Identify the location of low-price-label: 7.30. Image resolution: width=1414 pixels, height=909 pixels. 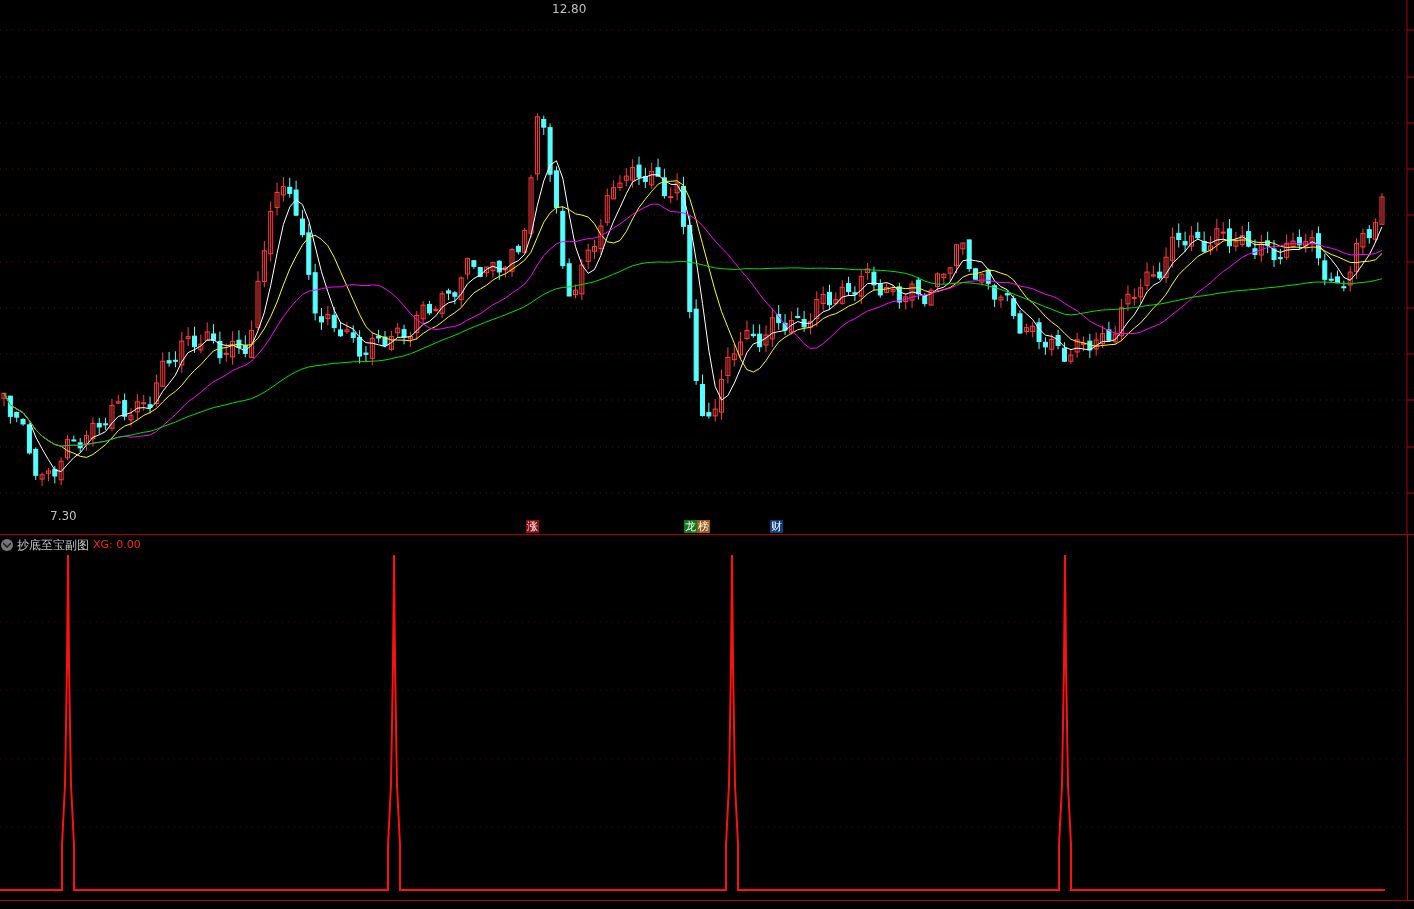
(63, 516).